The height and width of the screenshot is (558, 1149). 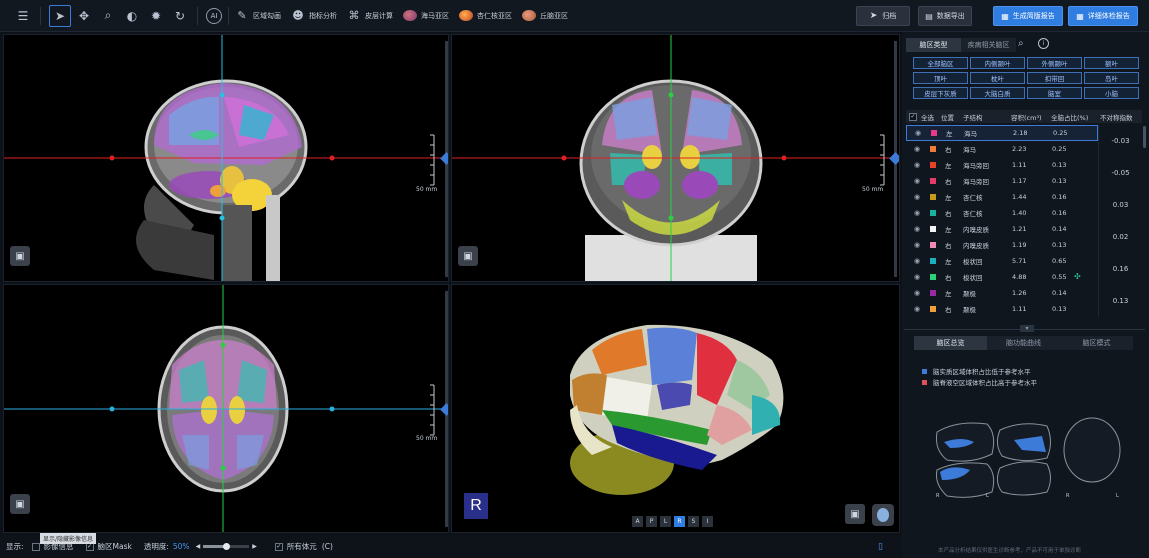 What do you see at coordinates (1111, 78) in the screenshot?
I see `region-filter-button: 岛叶` at bounding box center [1111, 78].